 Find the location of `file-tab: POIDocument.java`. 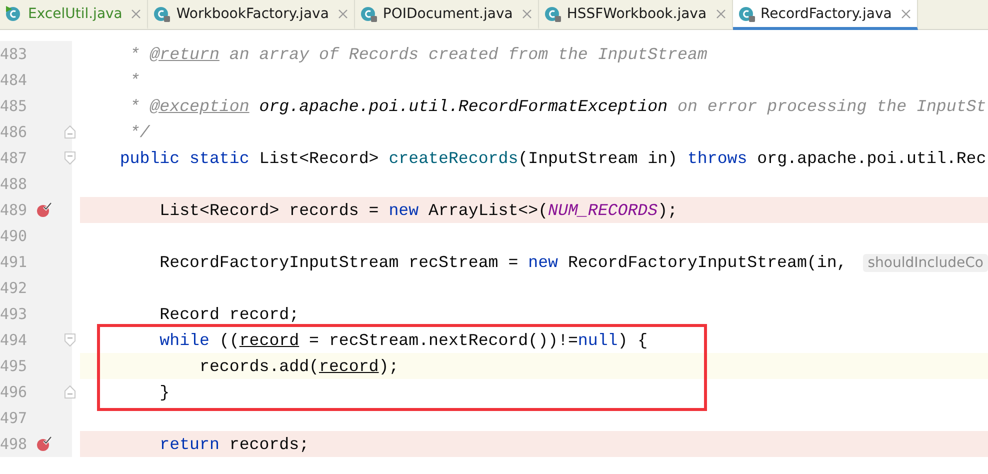

file-tab: POIDocument.java is located at coordinates (446, 15).